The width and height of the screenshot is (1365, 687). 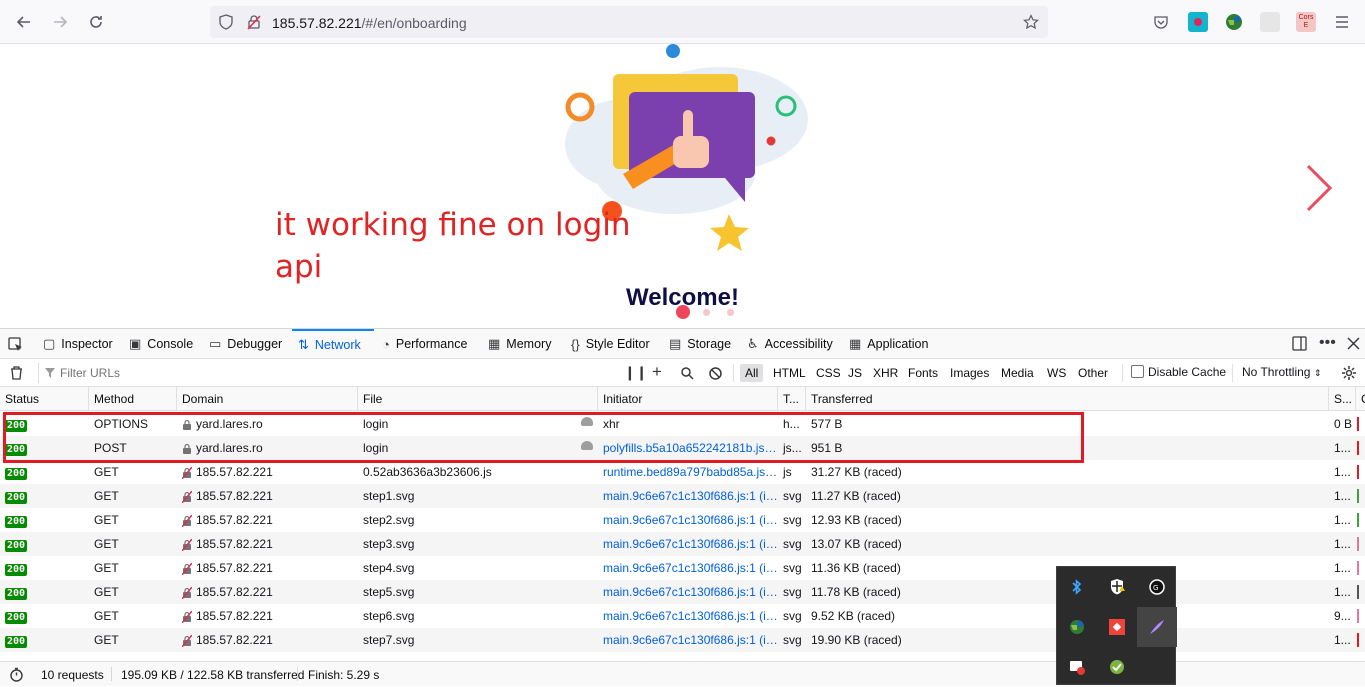 What do you see at coordinates (752, 373) in the screenshot?
I see `filter-type-all: All` at bounding box center [752, 373].